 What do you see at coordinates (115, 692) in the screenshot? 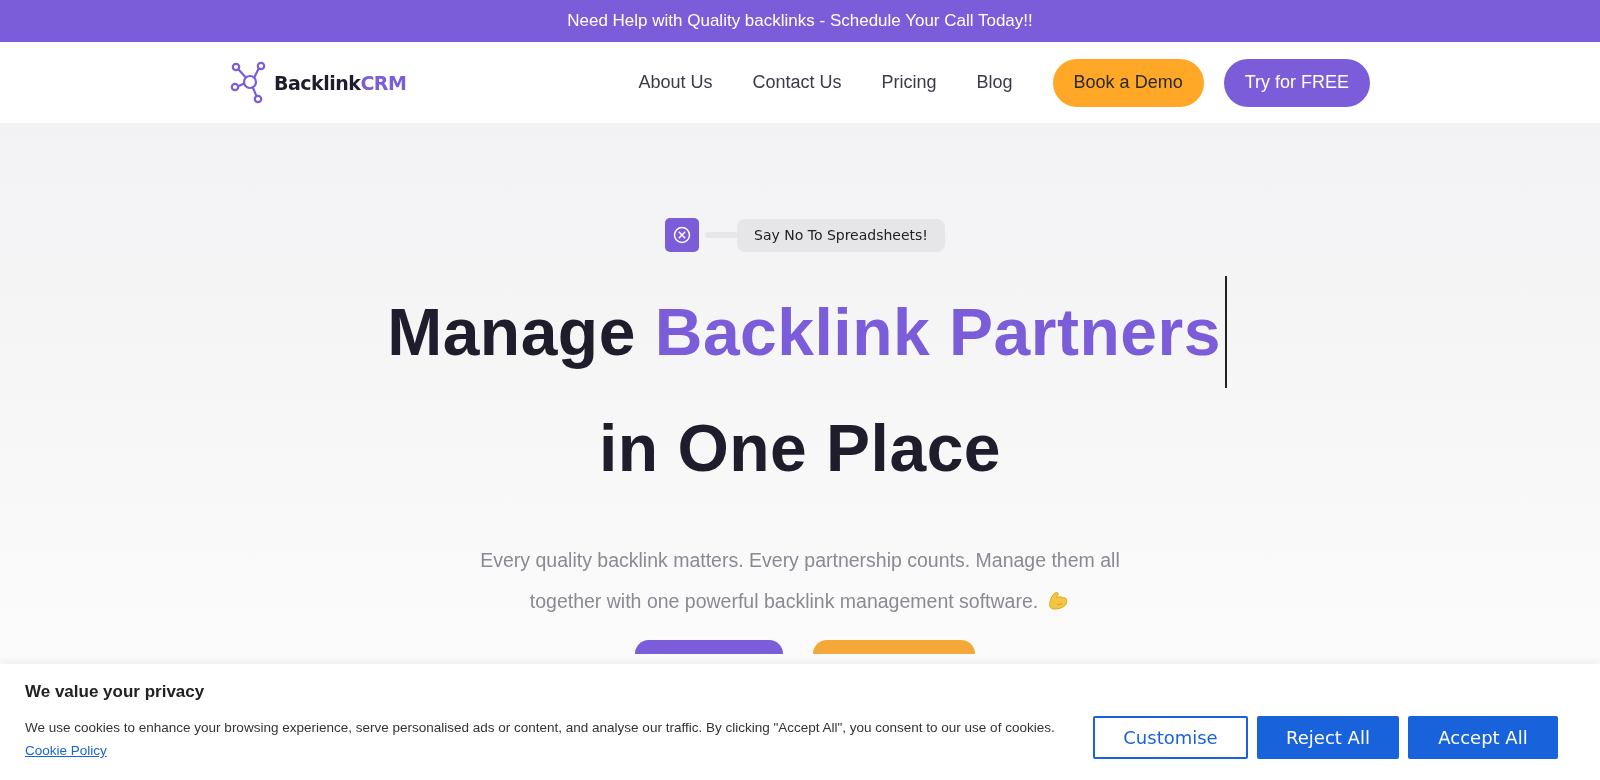
I see `cookie-title: We value your privacy` at bounding box center [115, 692].